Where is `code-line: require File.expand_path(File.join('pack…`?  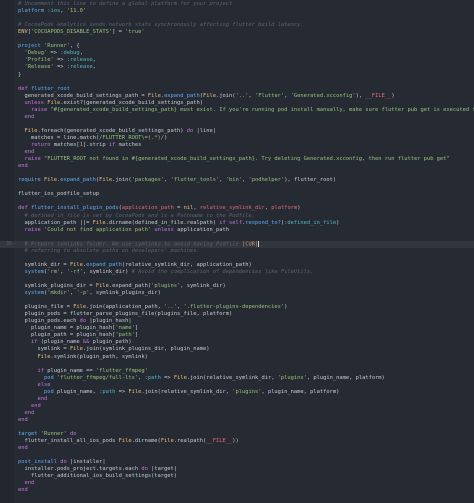 code-line: require File.expand_path(File.join('pack… is located at coordinates (237, 180).